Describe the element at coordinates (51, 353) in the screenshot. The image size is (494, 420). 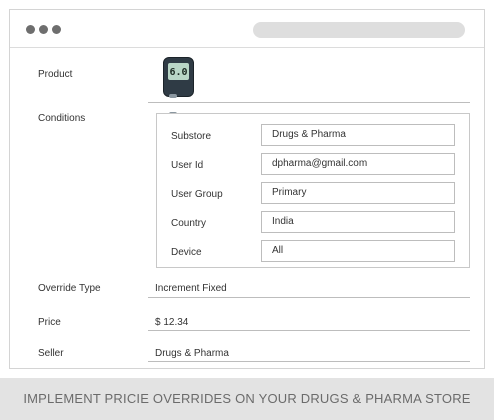
I see `seller-label: Seller` at that location.